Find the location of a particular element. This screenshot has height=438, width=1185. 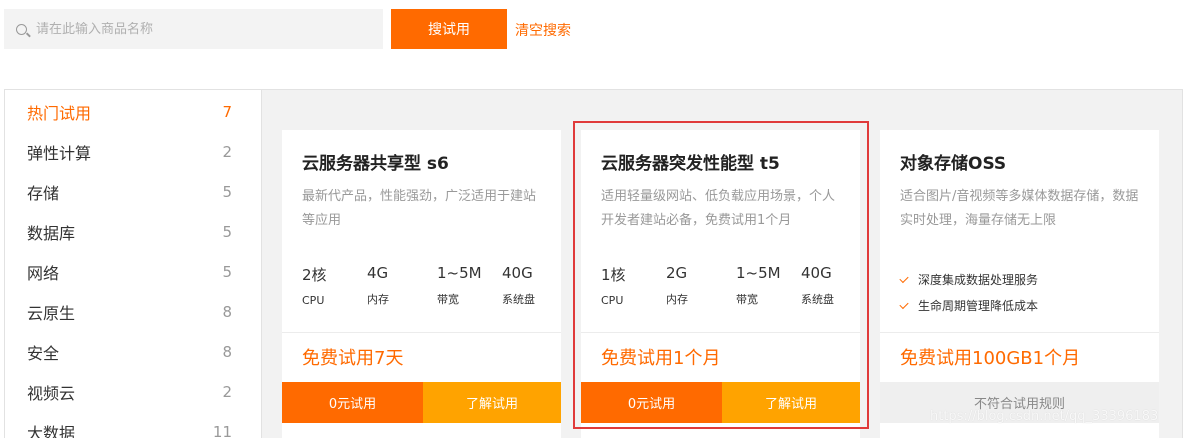

clear-search-link: 清空搜索 is located at coordinates (543, 30).